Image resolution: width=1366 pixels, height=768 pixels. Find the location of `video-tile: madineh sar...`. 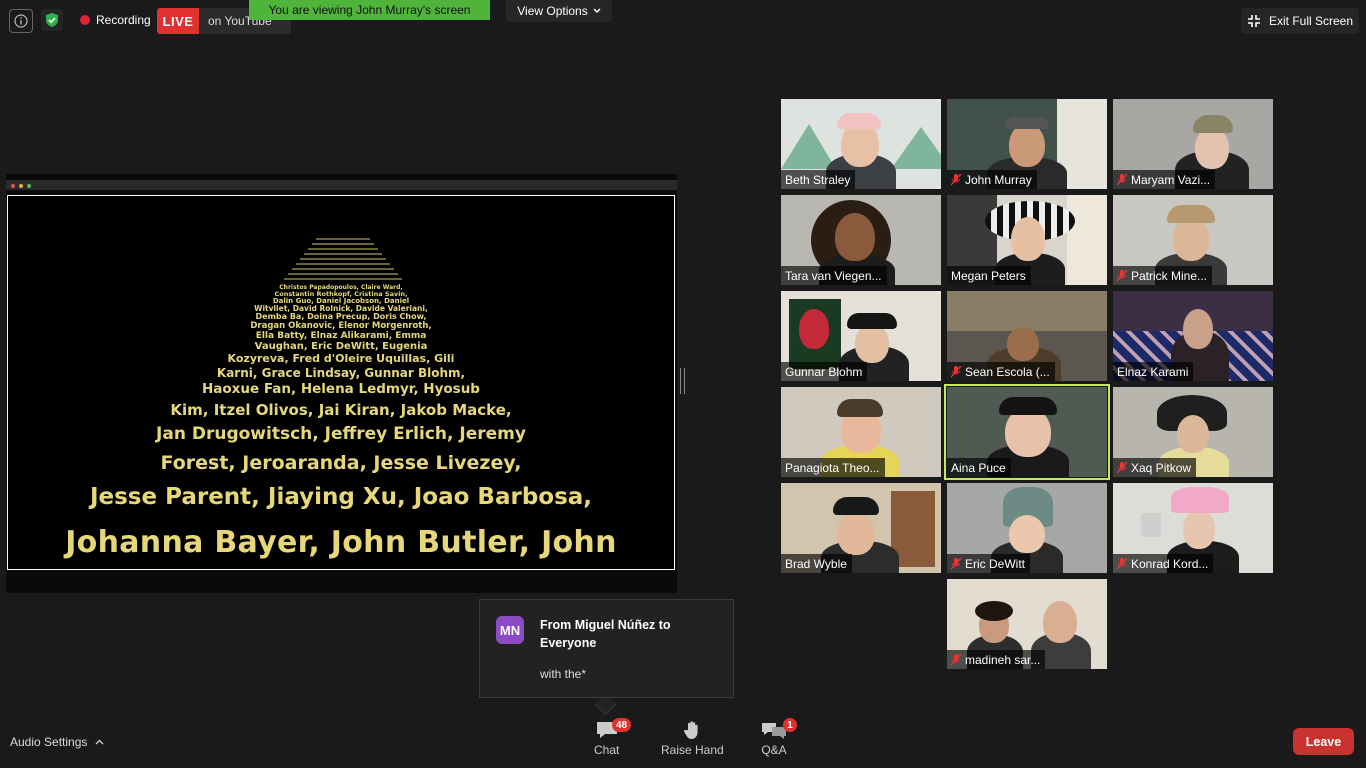

video-tile: madineh sar... is located at coordinates (1027, 624).